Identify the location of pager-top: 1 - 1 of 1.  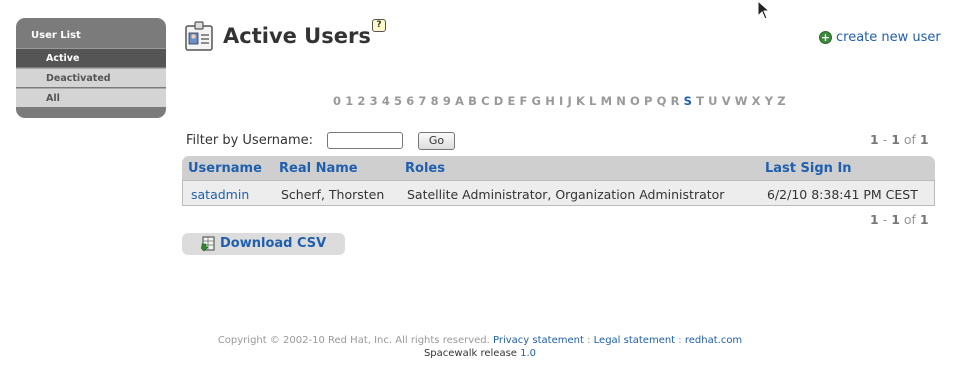
(899, 139).